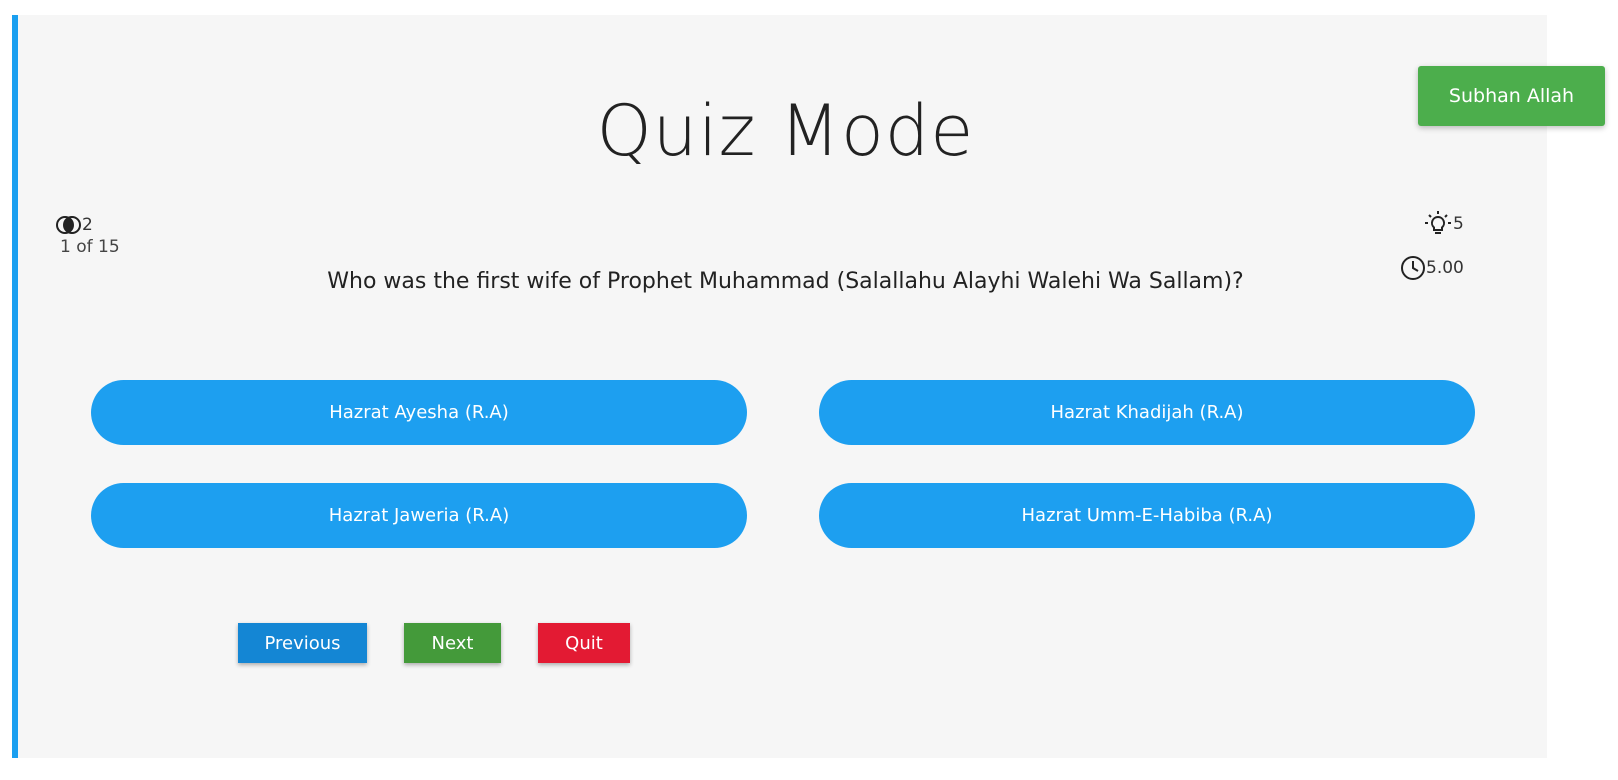  I want to click on circles-icon, so click(69, 225).